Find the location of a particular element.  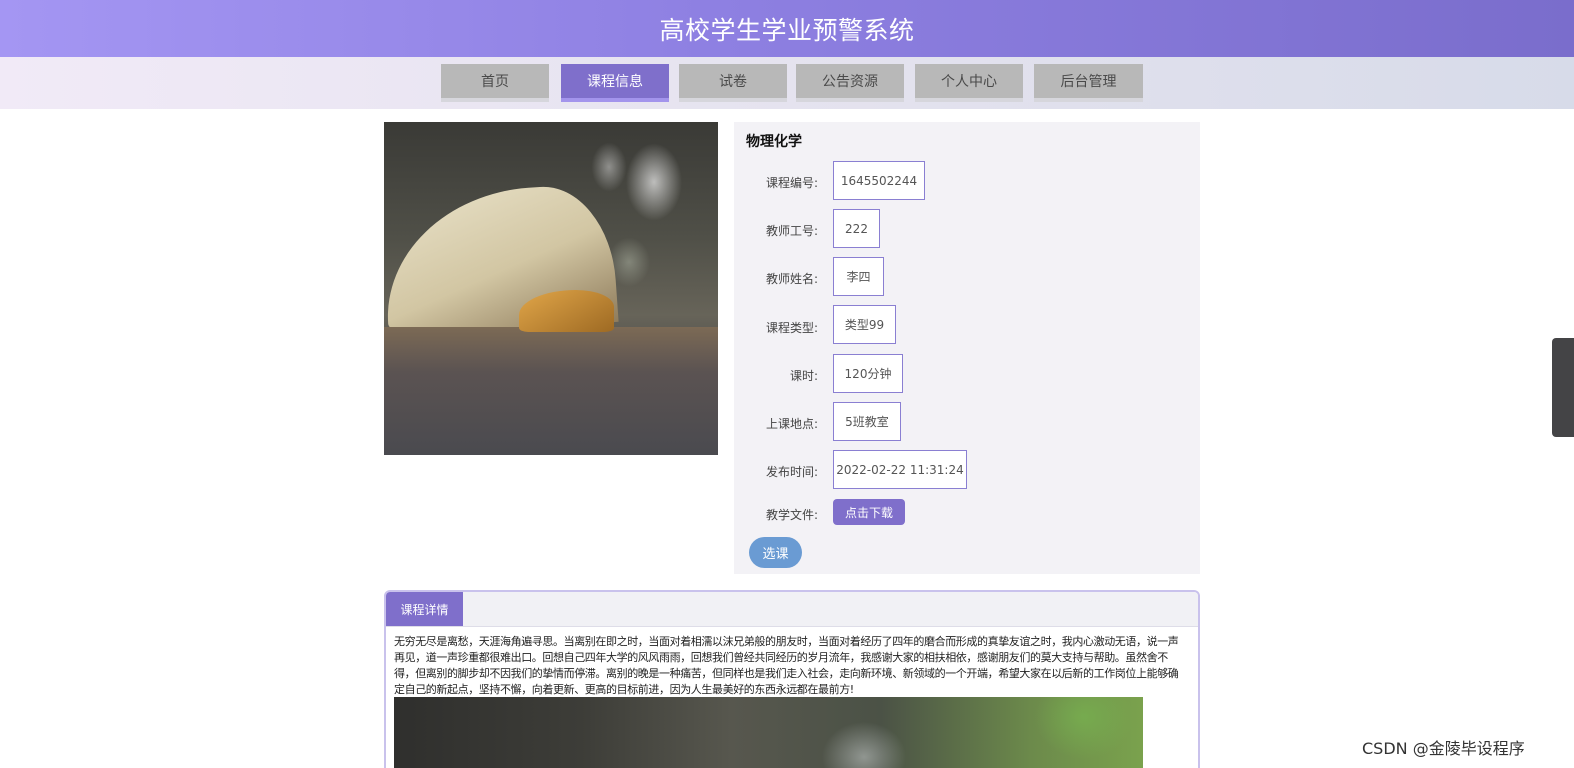

app-header: 高校学生学业预警系统 is located at coordinates (787, 28).